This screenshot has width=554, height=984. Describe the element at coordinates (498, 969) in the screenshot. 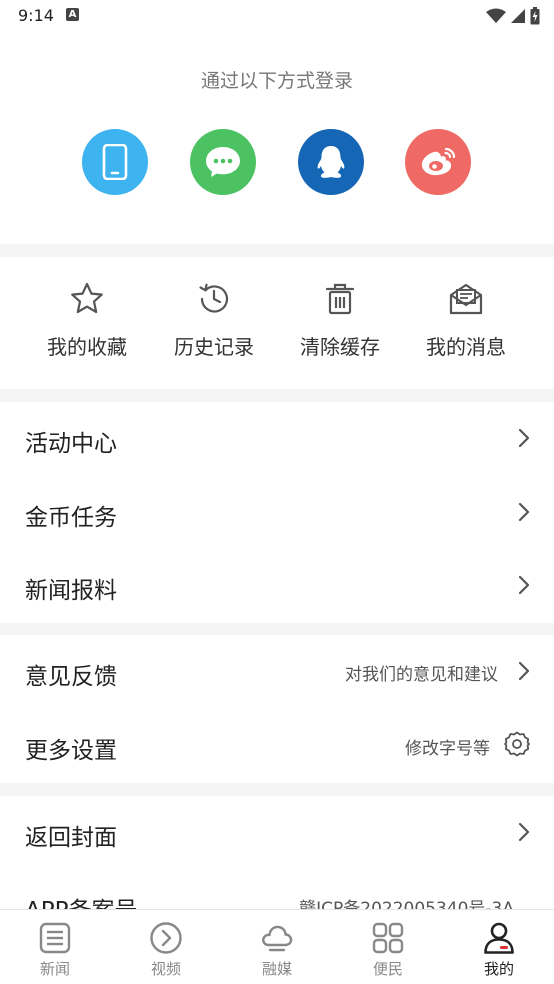

I see `tab-profile-label: 我的` at that location.